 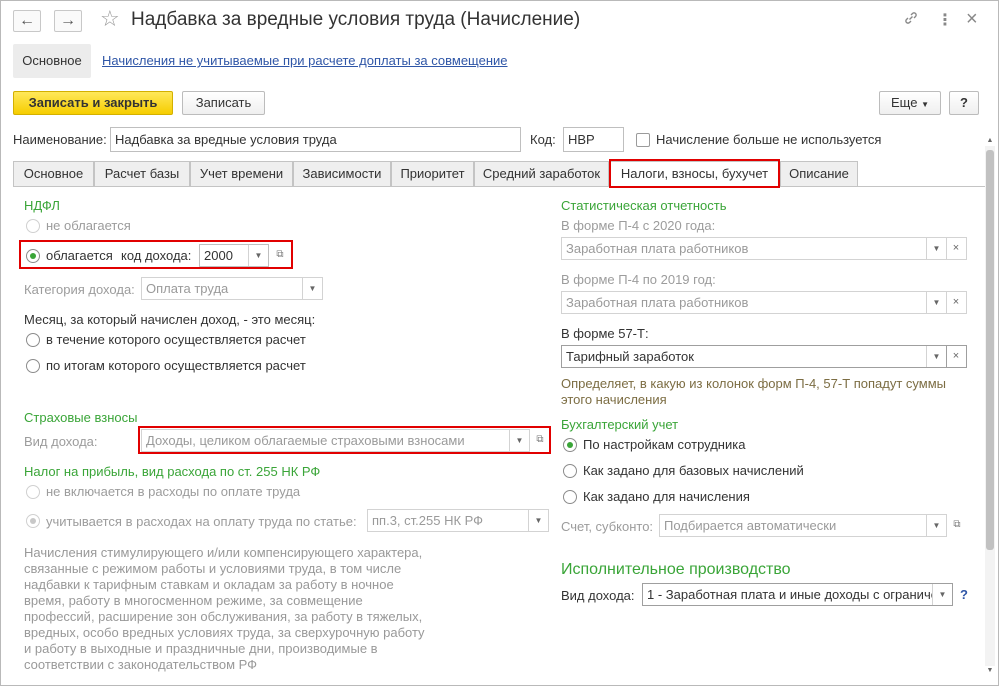 What do you see at coordinates (819, 173) in the screenshot?
I see `tab-description: Описание` at bounding box center [819, 173].